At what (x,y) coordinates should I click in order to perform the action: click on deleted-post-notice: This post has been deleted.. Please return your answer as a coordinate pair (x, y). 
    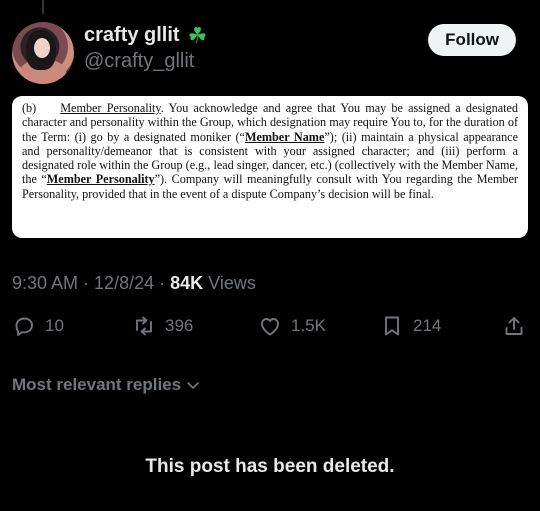
    Looking at the image, I should click on (270, 466).